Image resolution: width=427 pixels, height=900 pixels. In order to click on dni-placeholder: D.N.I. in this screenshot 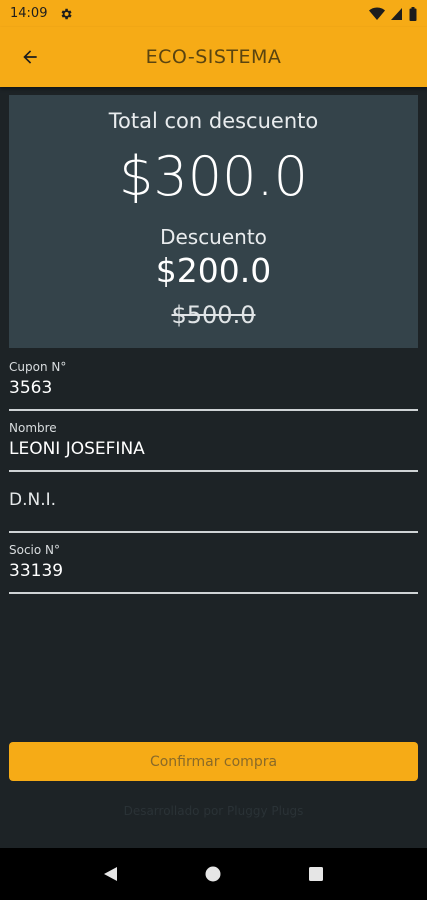, I will do `click(33, 500)`.